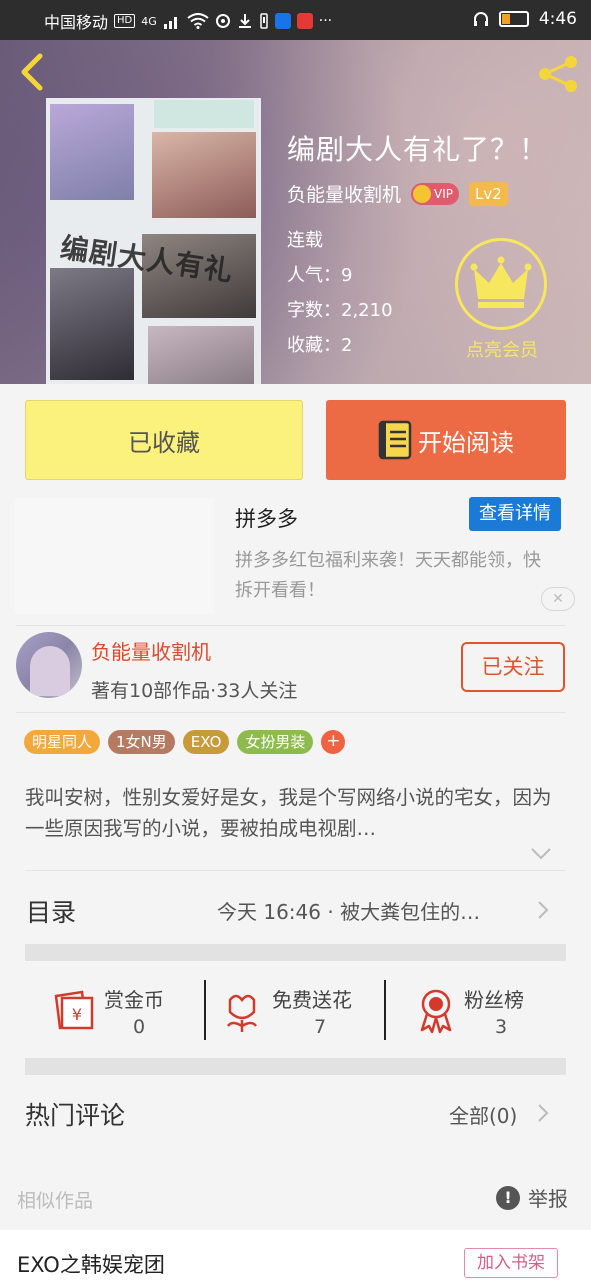 This screenshot has width=591, height=1280. Describe the element at coordinates (548, 1199) in the screenshot. I see `report-label: 举报` at that location.